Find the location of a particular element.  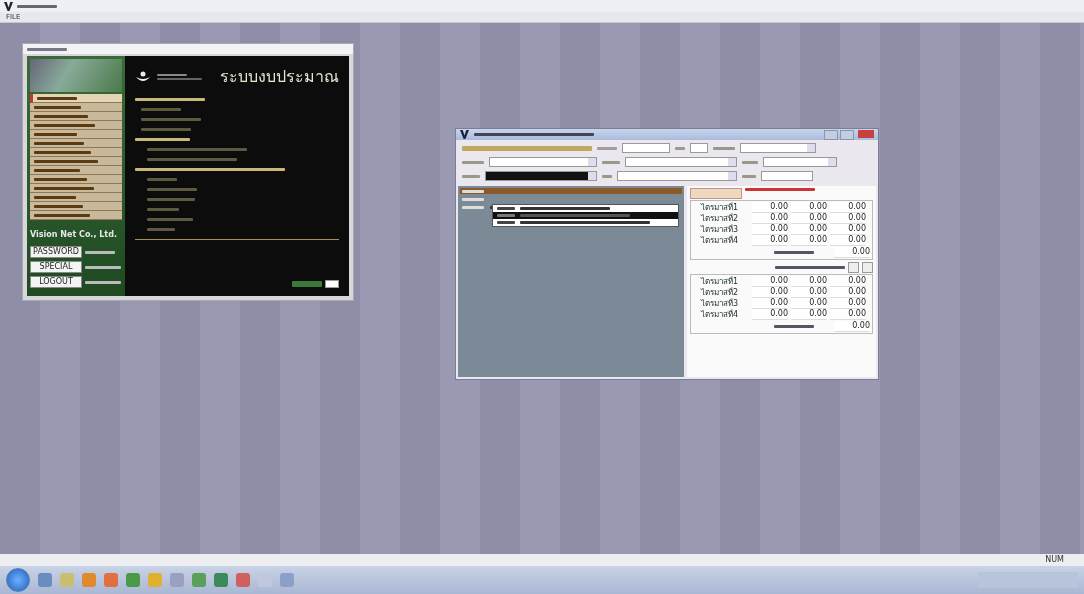

combo-box is located at coordinates (541, 176).